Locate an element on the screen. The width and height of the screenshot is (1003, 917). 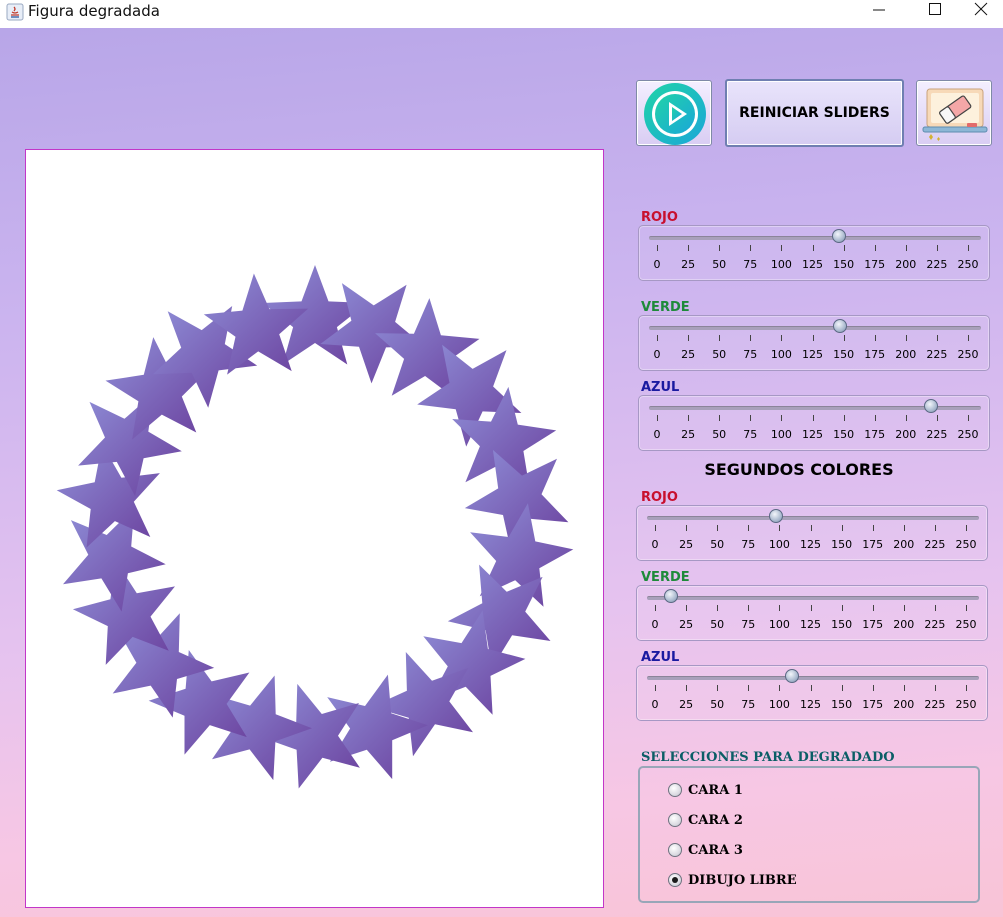
title-bar: Figura degradada is located at coordinates (501, 14).